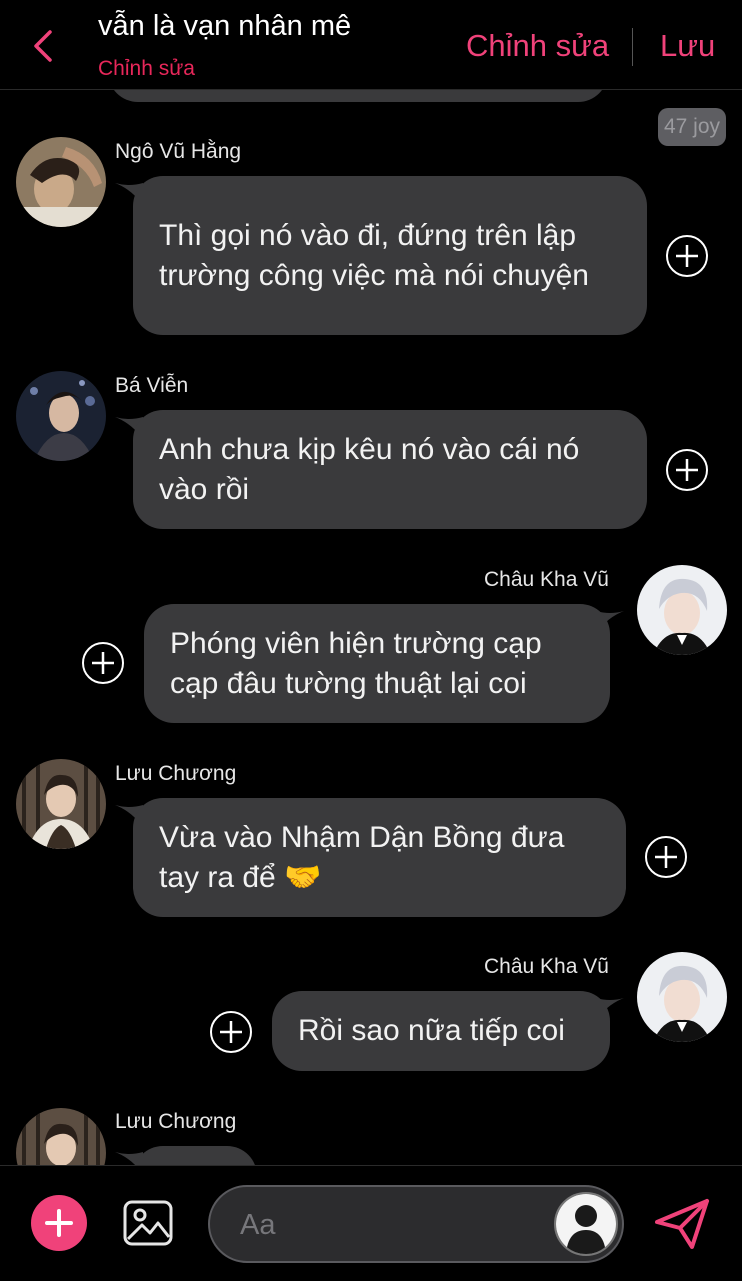 The height and width of the screenshot is (1281, 742). Describe the element at coordinates (369, 469) in the screenshot. I see `message-text: Anh chưa kịp kêu nó vào cái nó vào rồi` at that location.